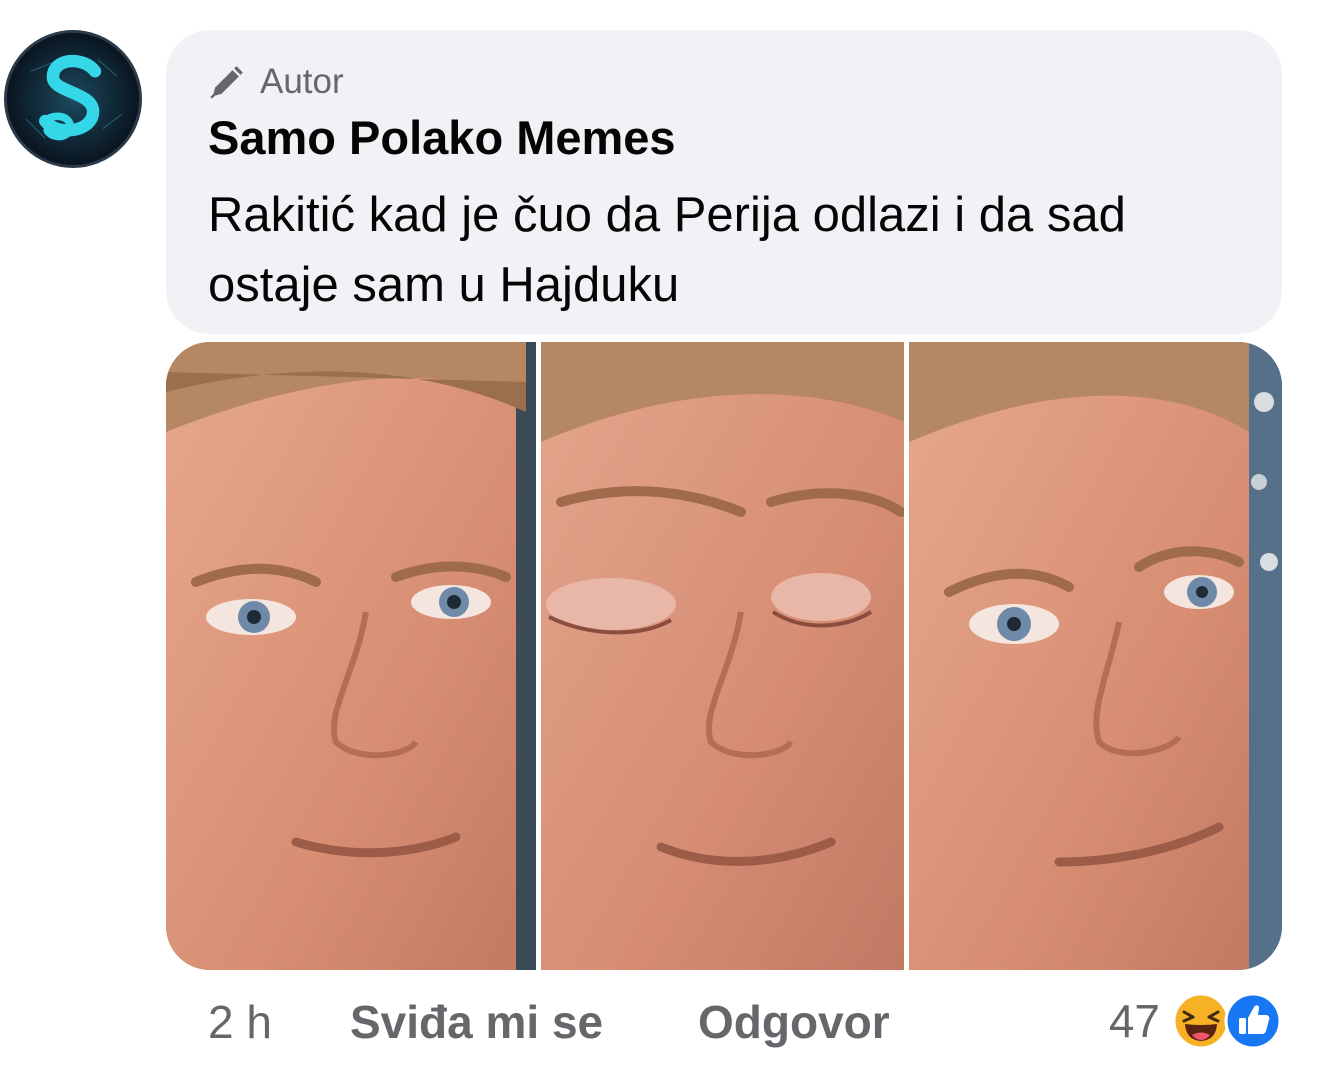 This screenshot has height=1080, width=1324. I want to click on comment-actions: 2 h Sviđa mi se Odgovor, so click(549, 1022).